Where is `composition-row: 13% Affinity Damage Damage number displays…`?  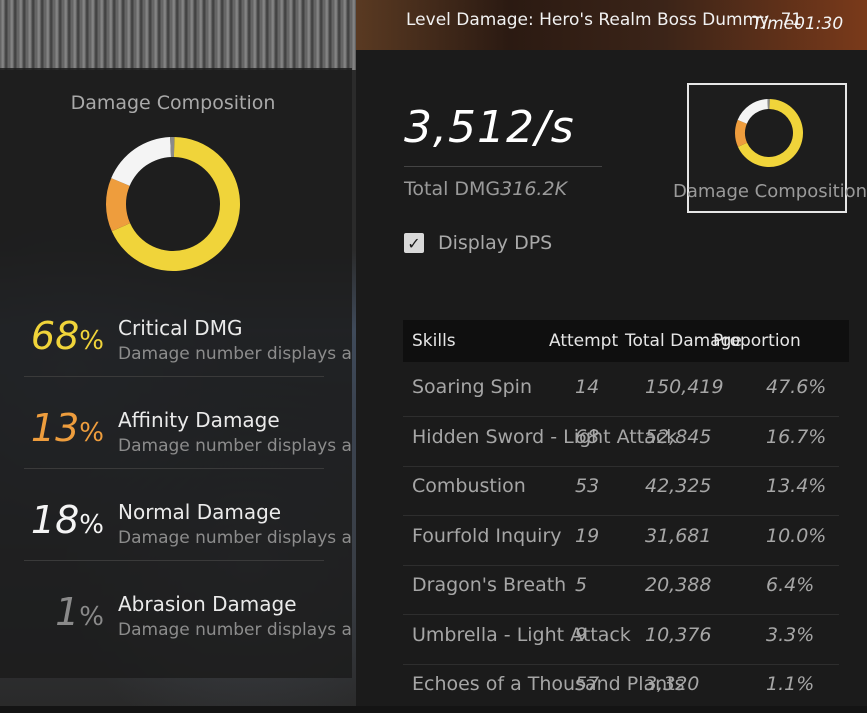
composition-row: 13% Affinity Damage Damage number displays… is located at coordinates (176, 430).